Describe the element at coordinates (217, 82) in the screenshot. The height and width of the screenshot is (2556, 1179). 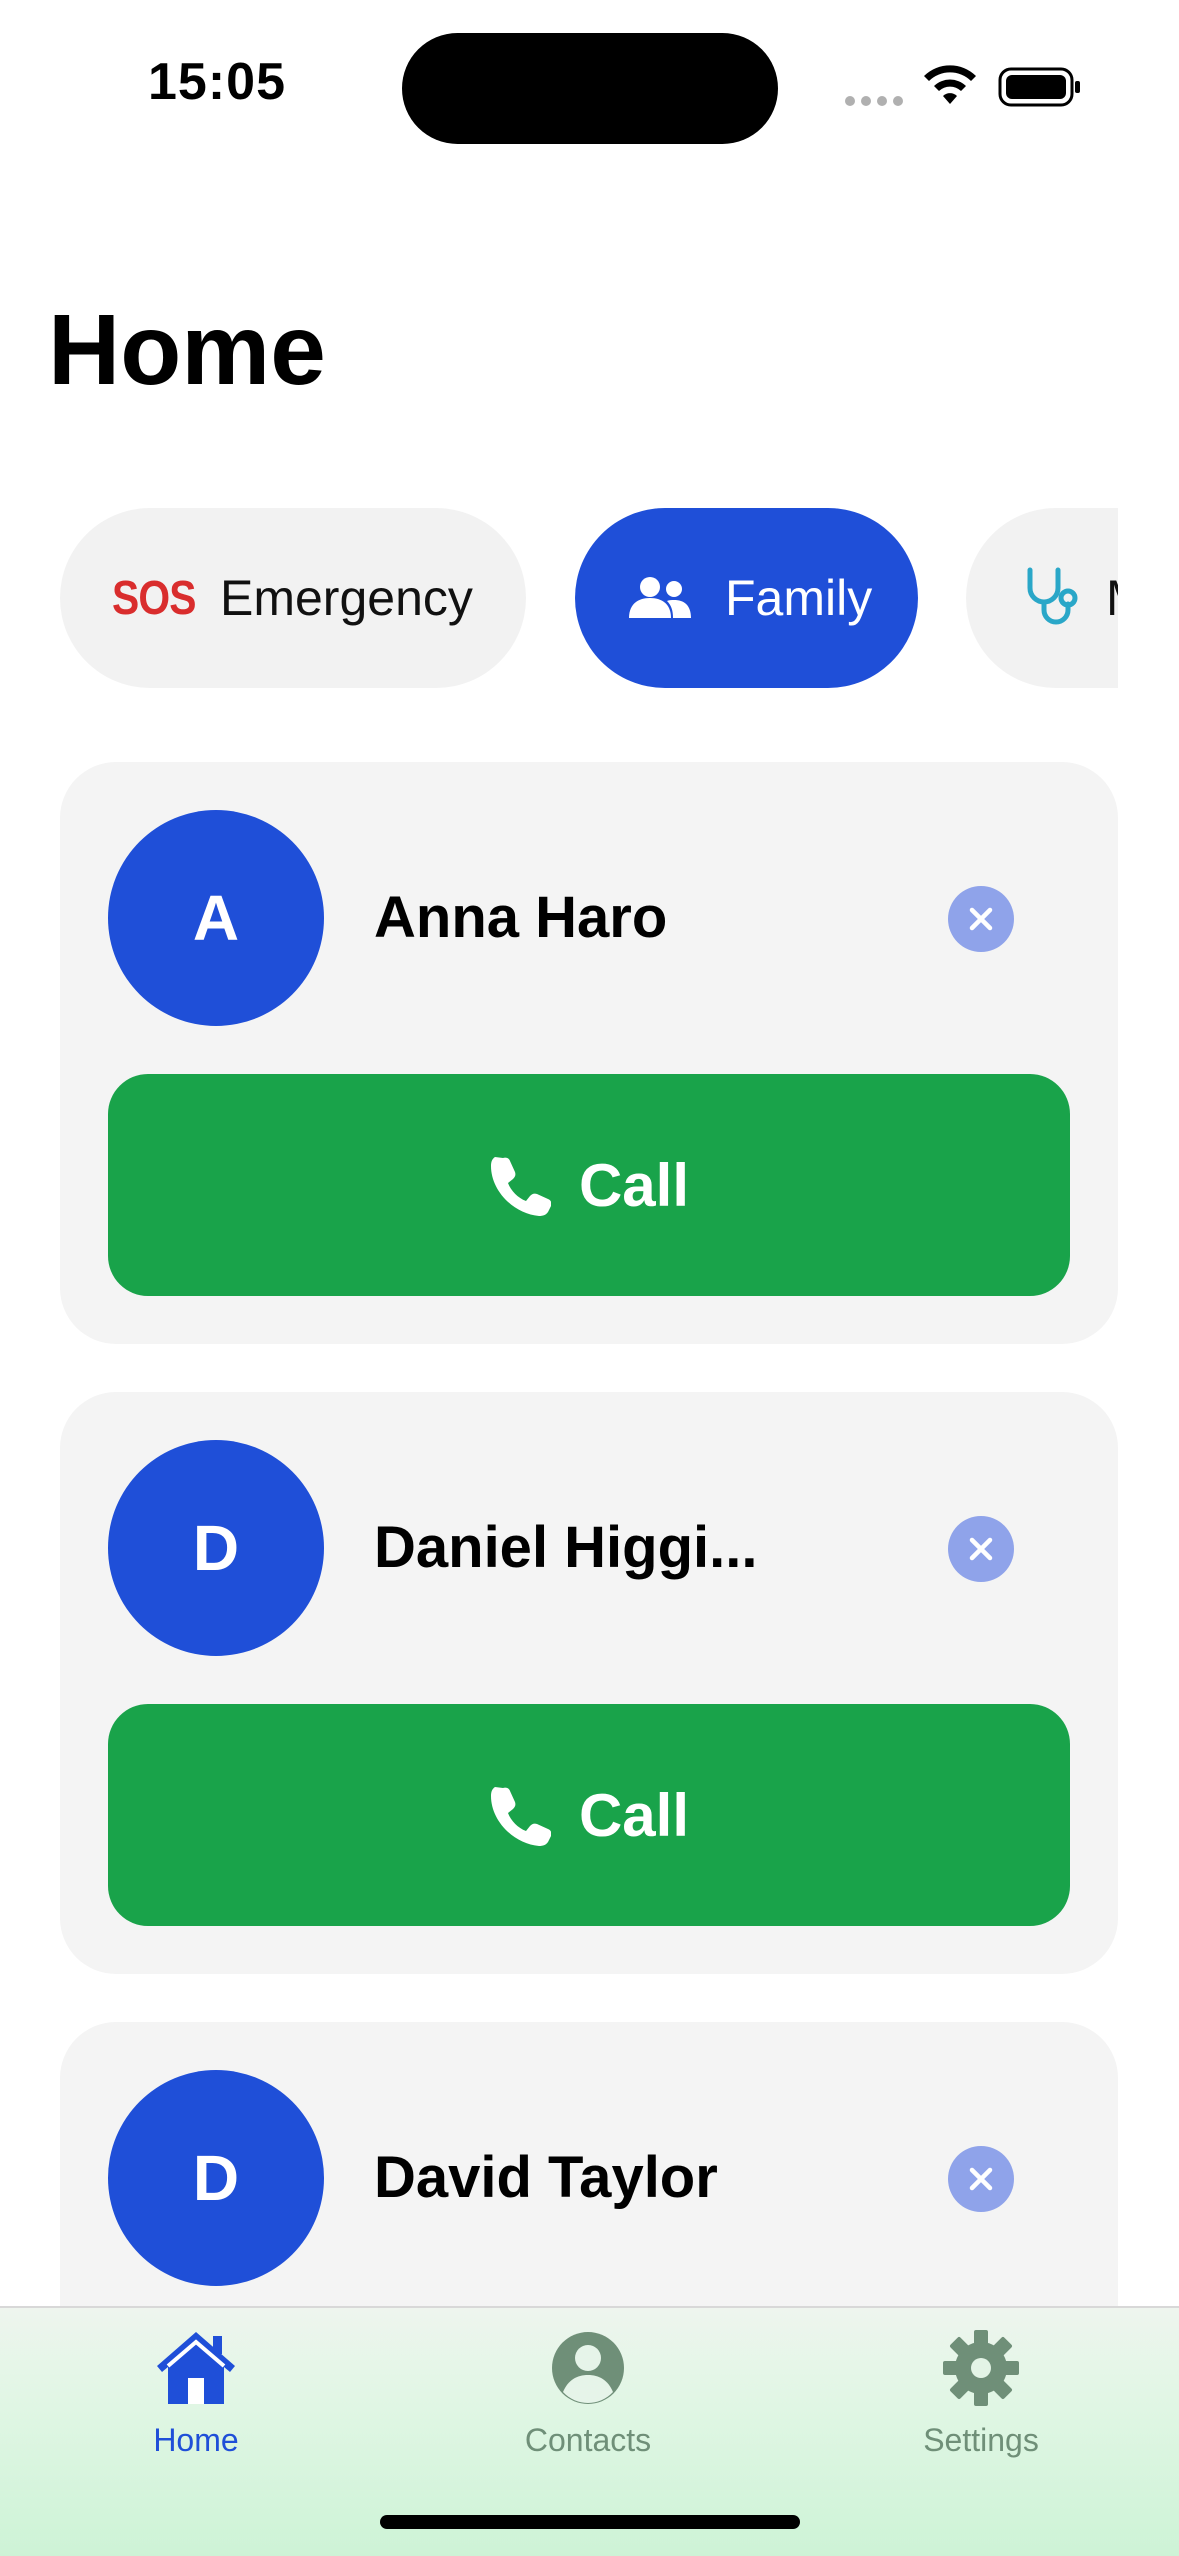
I see `status-time: 15:05` at that location.